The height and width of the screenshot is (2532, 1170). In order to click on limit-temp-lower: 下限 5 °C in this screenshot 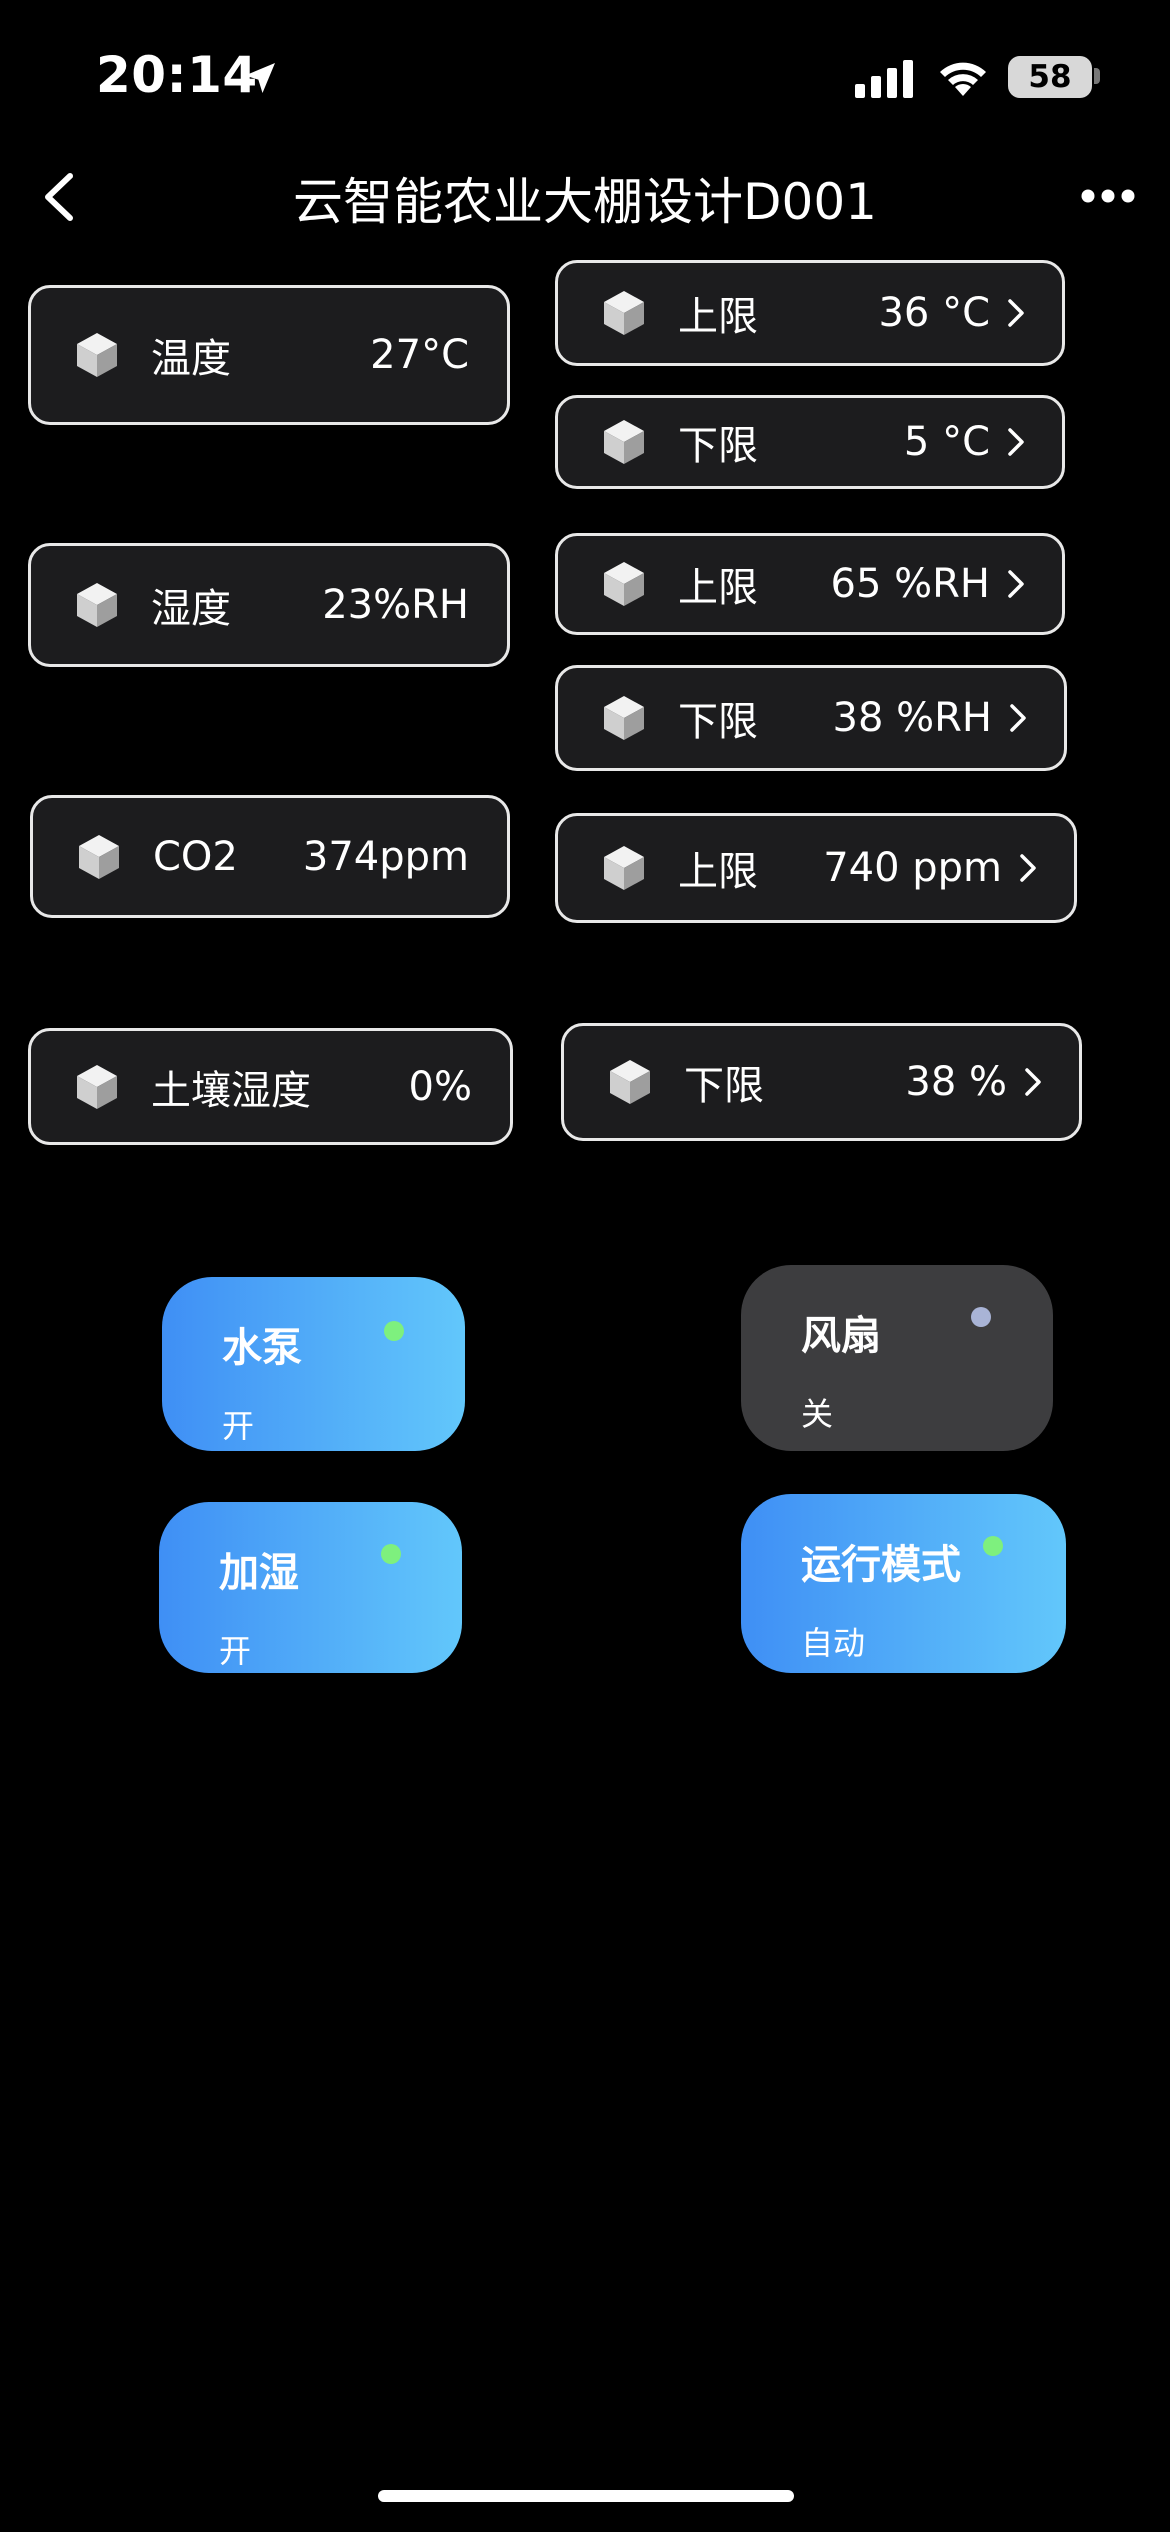, I will do `click(810, 442)`.